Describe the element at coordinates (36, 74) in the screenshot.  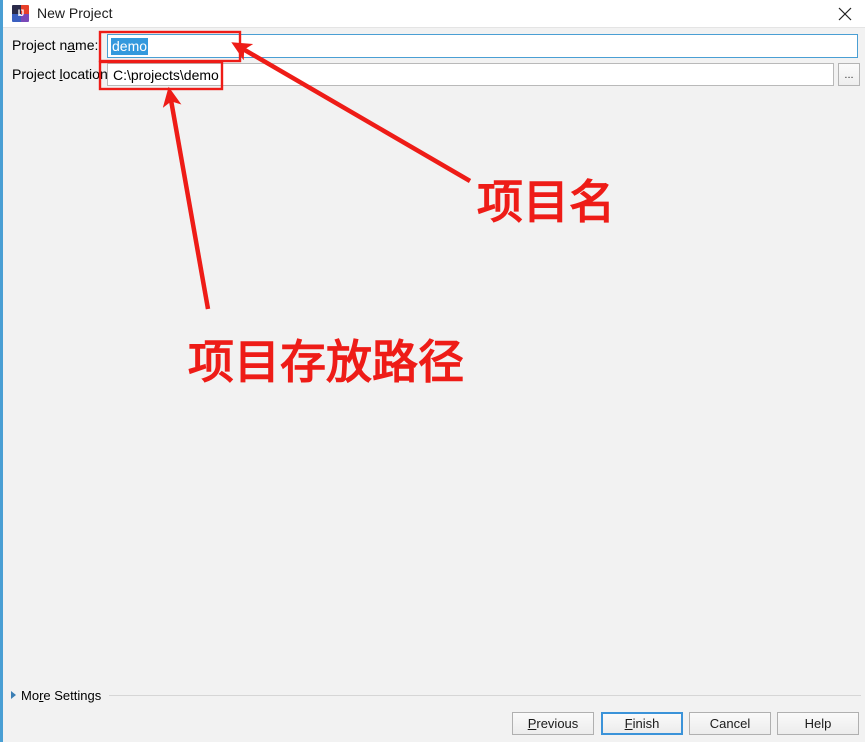
I see `project-location-label-pre: Project` at that location.